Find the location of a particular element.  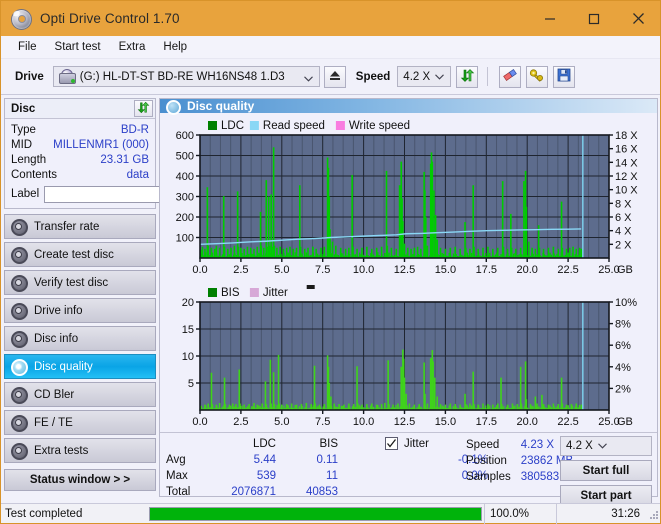

menu-help: Help is located at coordinates (175, 47).